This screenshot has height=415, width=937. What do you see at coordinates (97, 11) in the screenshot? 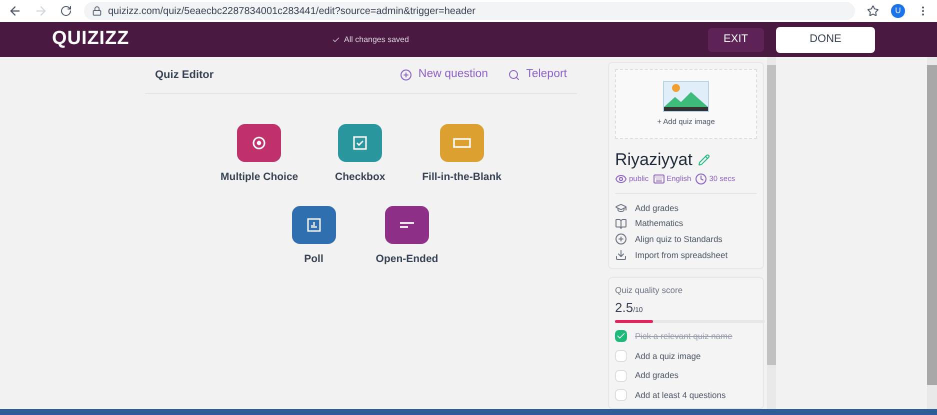
I see `lock-icon` at bounding box center [97, 11].